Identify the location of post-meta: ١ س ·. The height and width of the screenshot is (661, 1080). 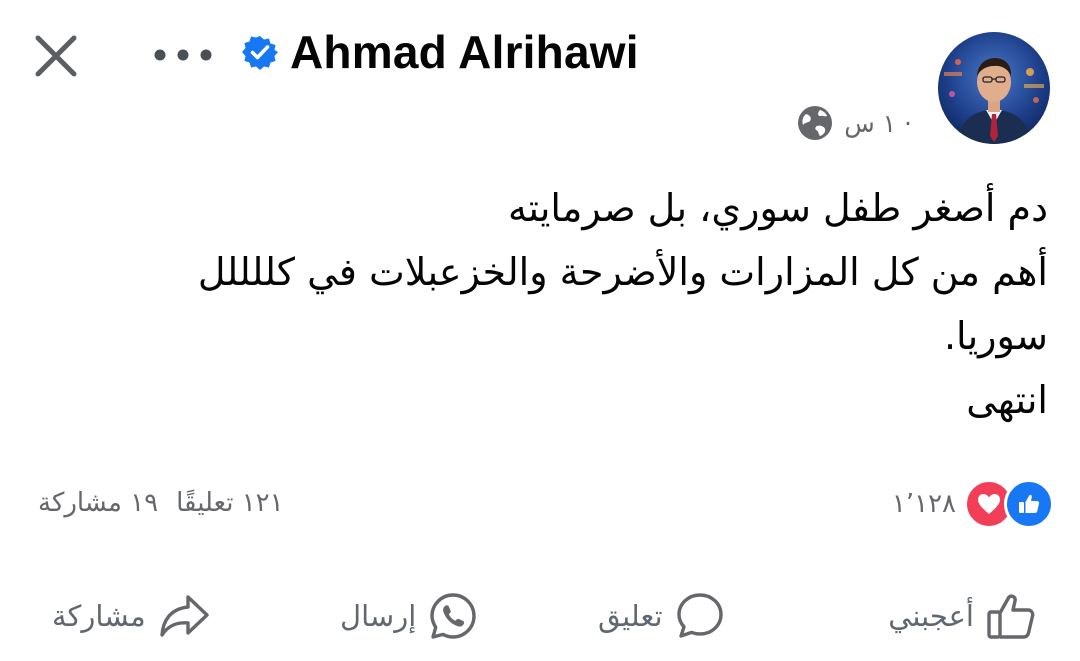
(854, 123).